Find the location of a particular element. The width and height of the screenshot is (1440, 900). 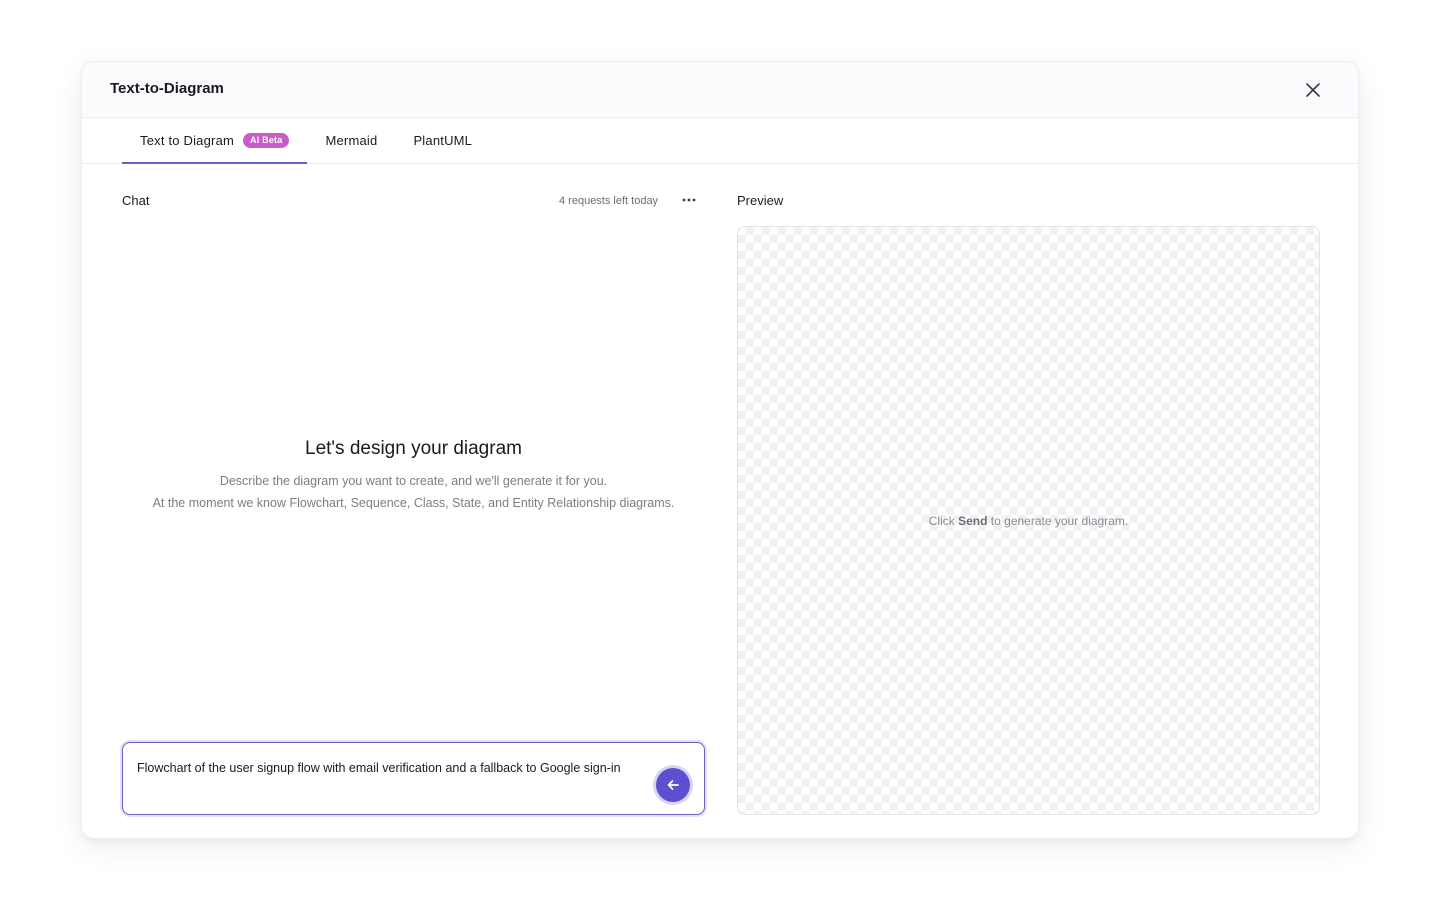

tab-mermaid: Mermaid is located at coordinates (351, 140).